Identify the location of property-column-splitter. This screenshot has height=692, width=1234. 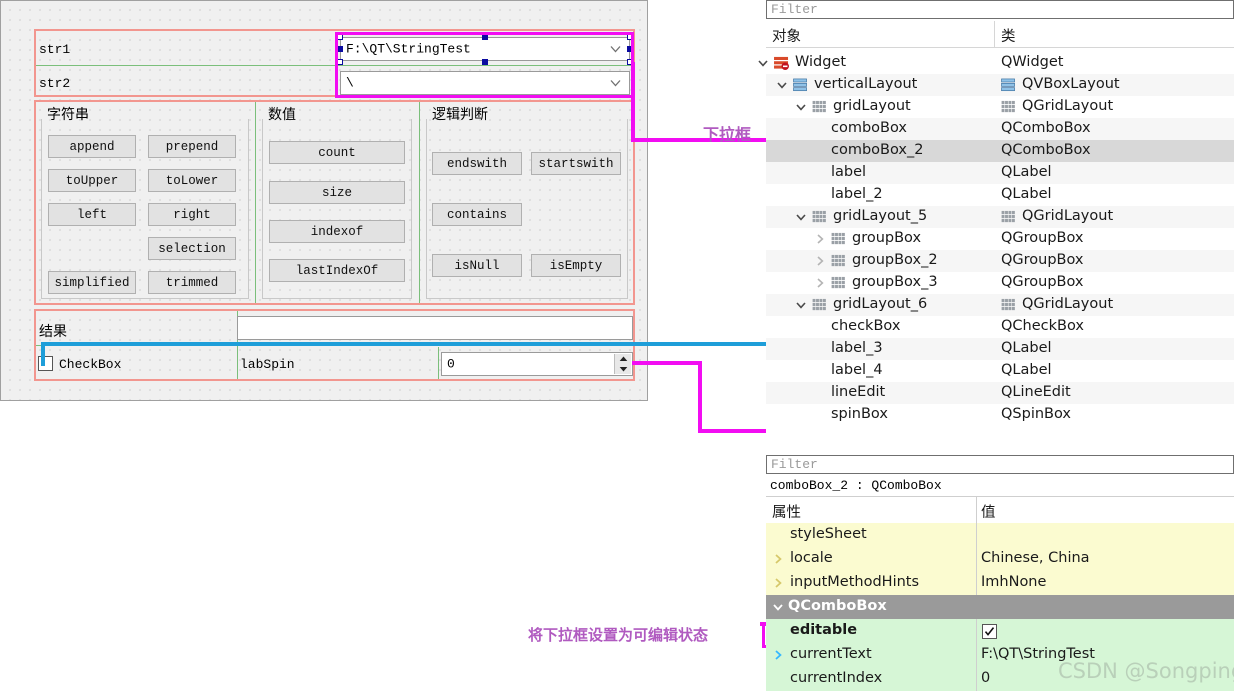
(976, 510).